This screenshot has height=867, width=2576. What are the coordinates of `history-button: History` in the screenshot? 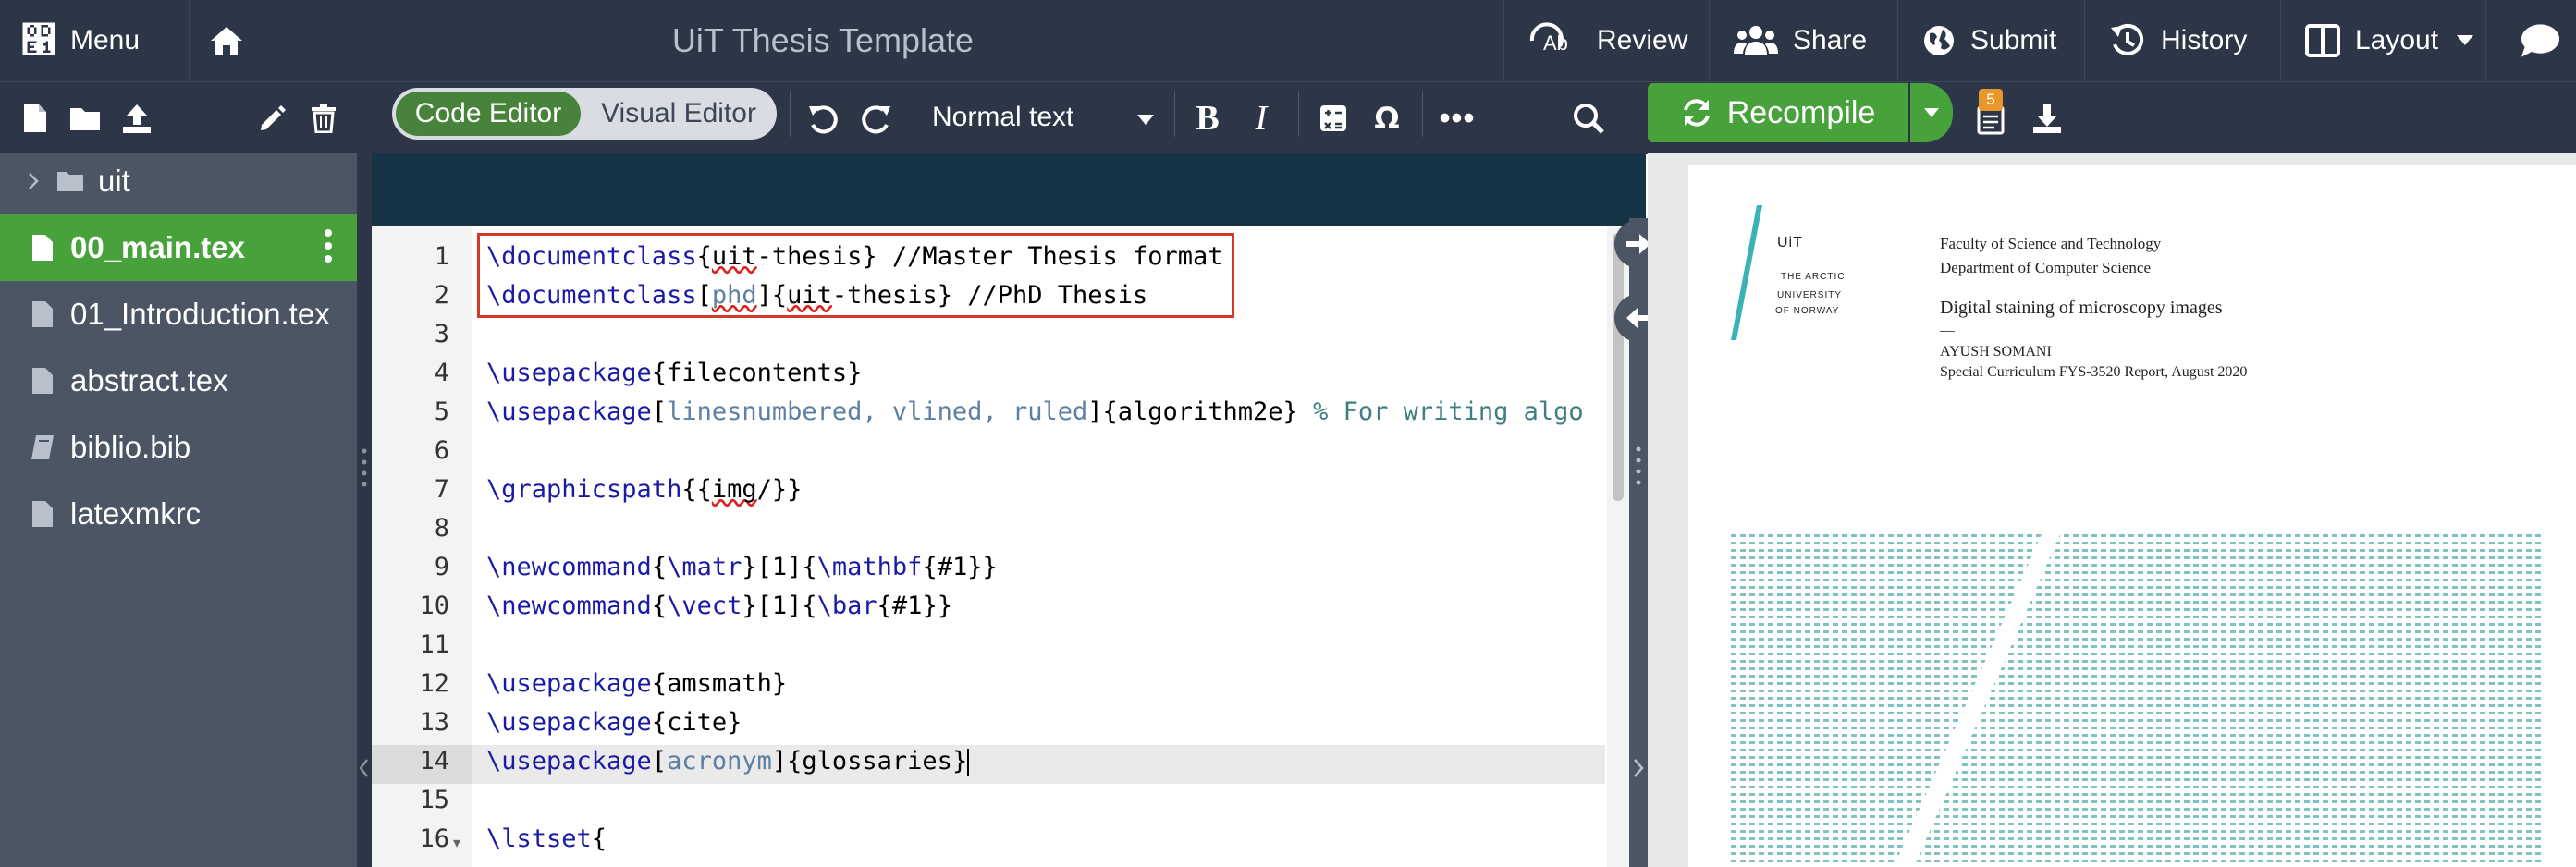 It's located at (2182, 40).